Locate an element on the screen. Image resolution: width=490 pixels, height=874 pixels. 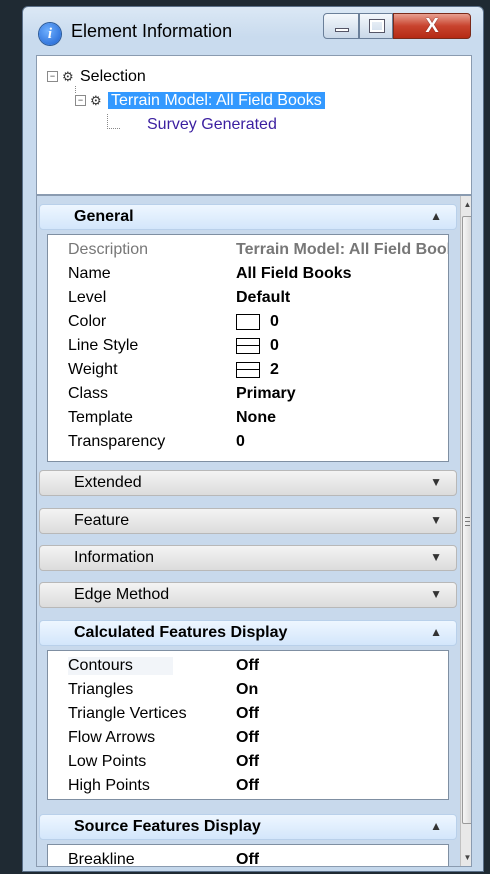
tree-node-label: Selection is located at coordinates (113, 76).